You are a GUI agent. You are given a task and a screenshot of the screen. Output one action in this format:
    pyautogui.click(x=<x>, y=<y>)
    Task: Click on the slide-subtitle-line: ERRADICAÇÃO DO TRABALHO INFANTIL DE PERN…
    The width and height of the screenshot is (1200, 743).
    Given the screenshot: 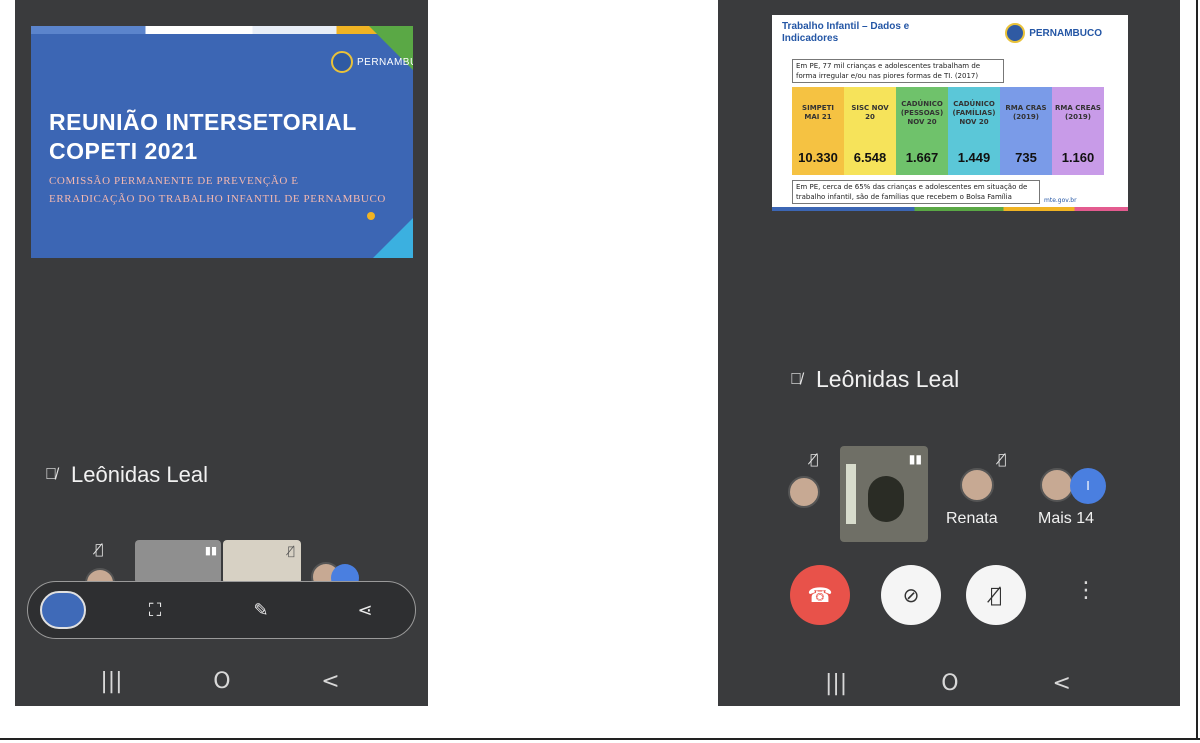 What is the action you would take?
    pyautogui.click(x=217, y=199)
    